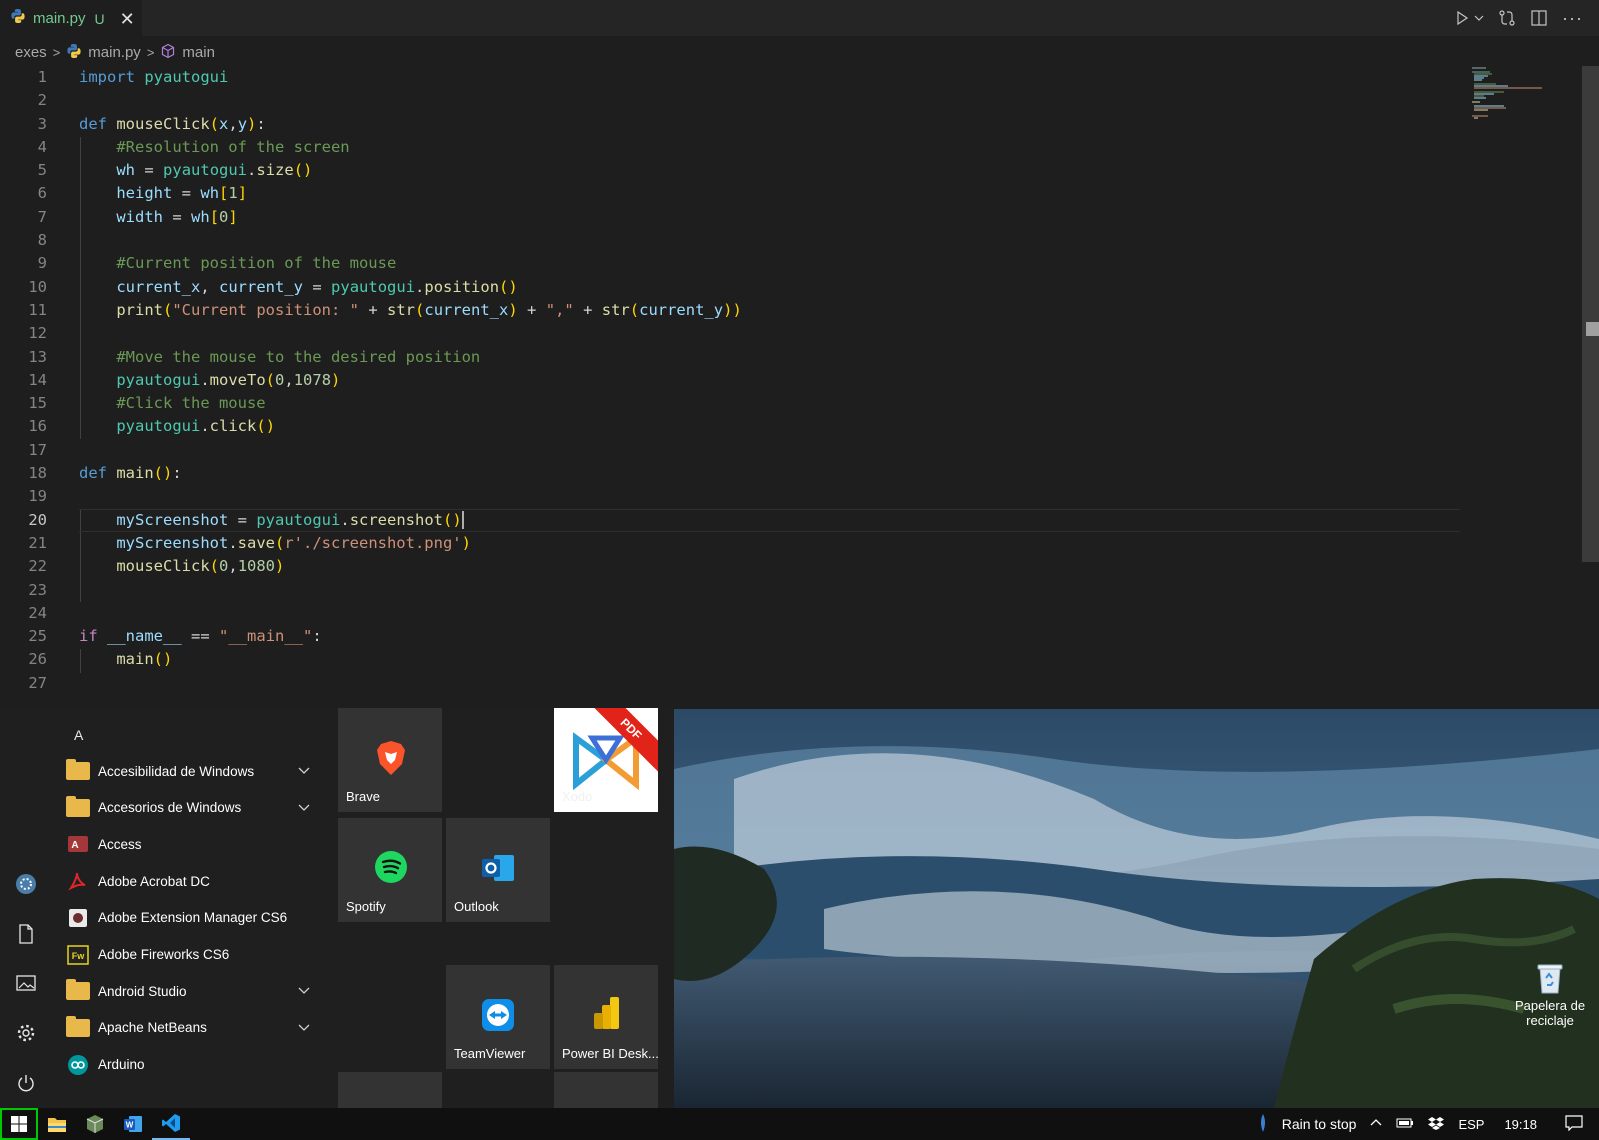  Describe the element at coordinates (19, 1124) in the screenshot. I see `start-button` at that location.